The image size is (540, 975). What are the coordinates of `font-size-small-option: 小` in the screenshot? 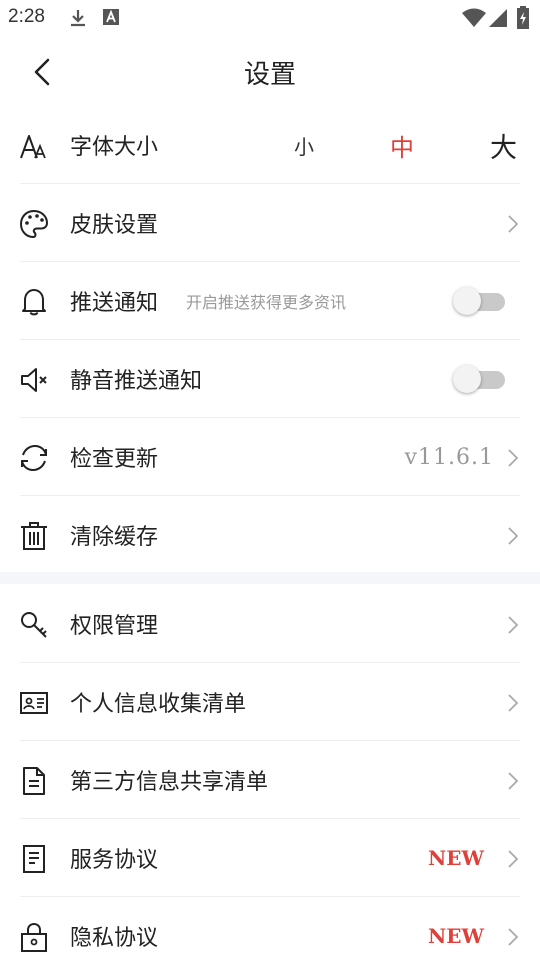 It's located at (304, 145).